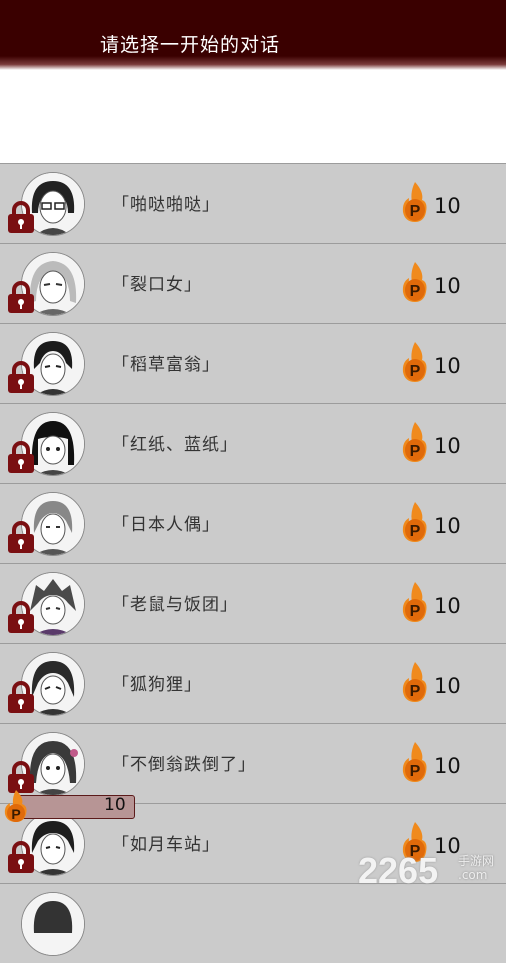  Describe the element at coordinates (476, 861) in the screenshot. I see `watermark-site-name: 手游网` at that location.